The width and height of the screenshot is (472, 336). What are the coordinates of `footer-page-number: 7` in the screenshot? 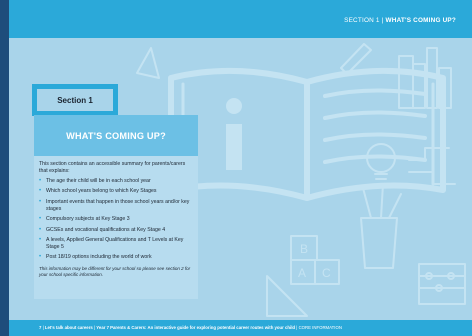 It's located at (40, 327).